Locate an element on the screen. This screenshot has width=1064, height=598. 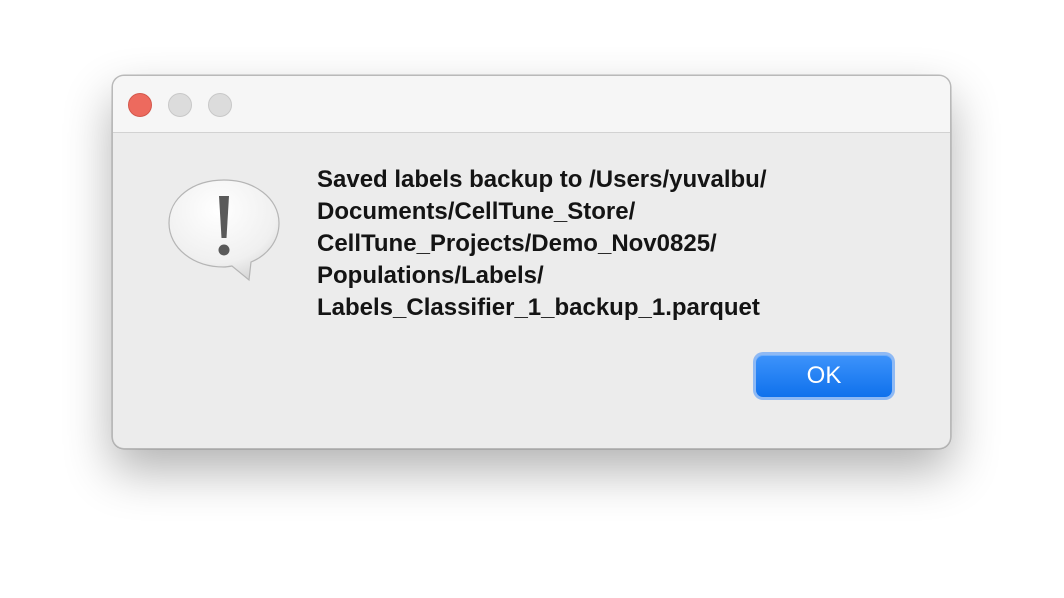
message-line: Saved labels backup to /Users/yuvalbu/ is located at coordinates (542, 179).